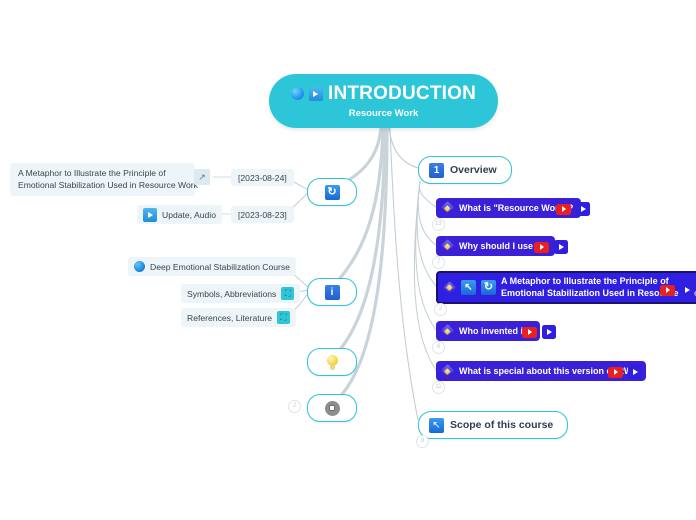  Describe the element at coordinates (473, 170) in the screenshot. I see `branch-label-overview: Overview` at that location.